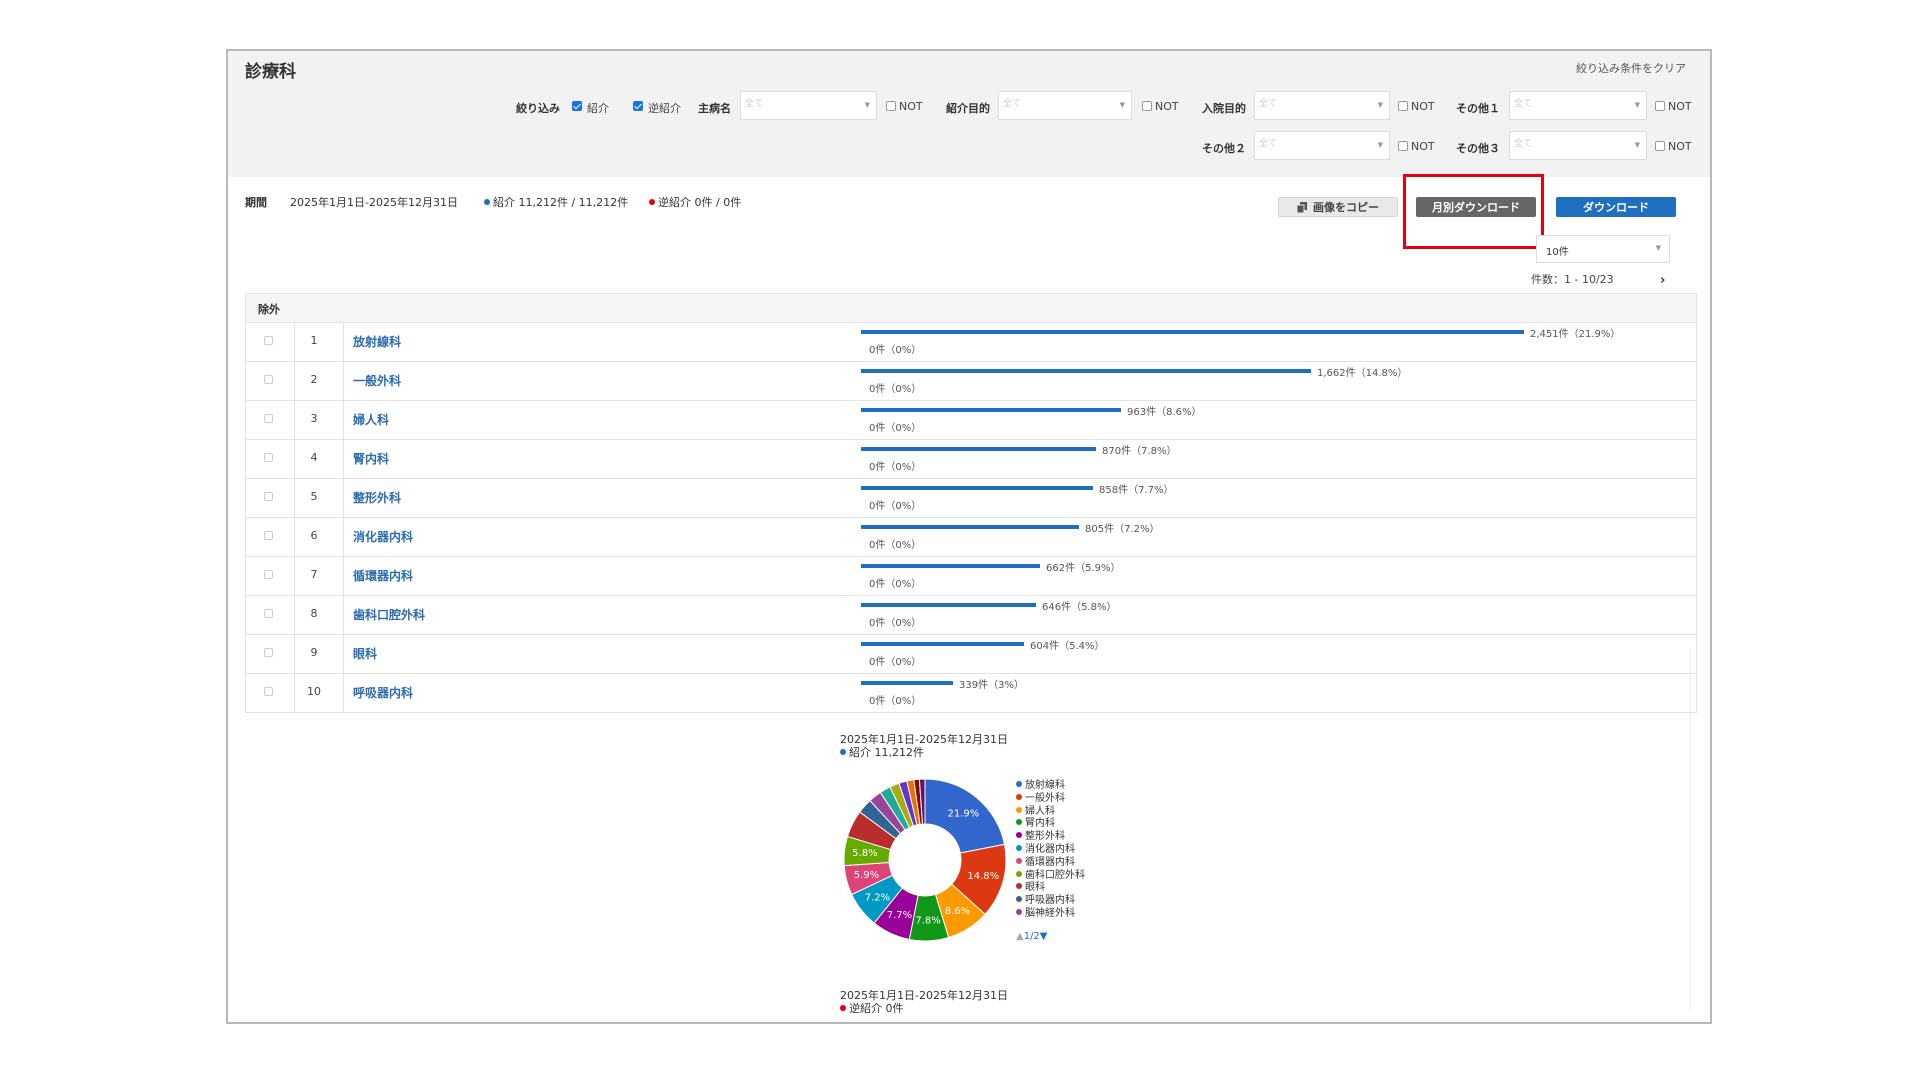  Describe the element at coordinates (1603, 249) in the screenshot. I see `per-page-select: 10件 ▼` at that location.